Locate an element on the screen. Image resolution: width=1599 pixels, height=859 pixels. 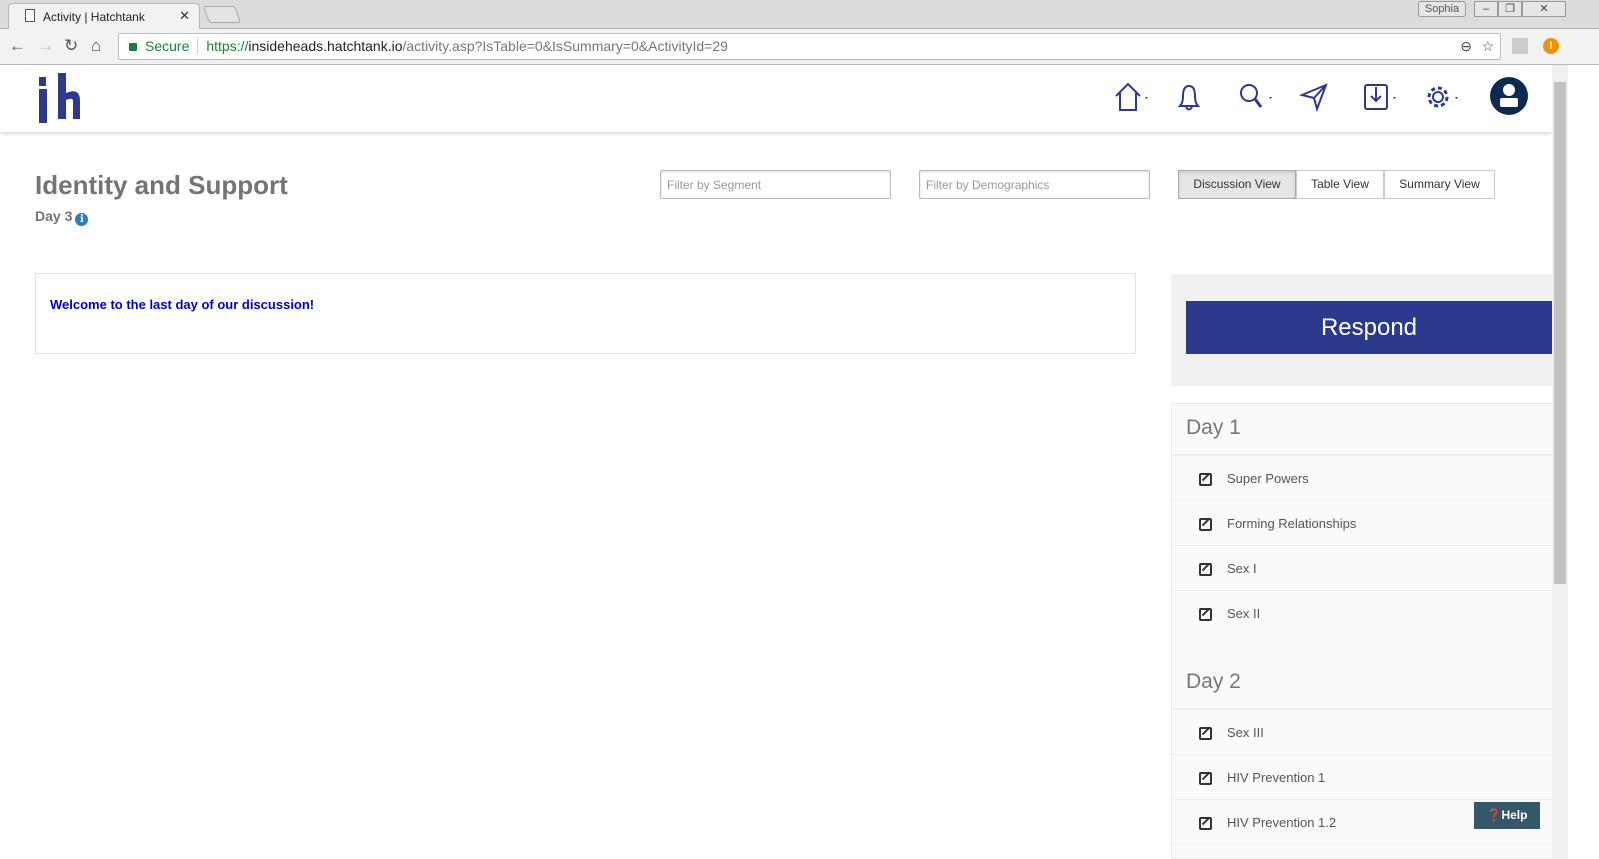
list-item: Sex II is located at coordinates (1362, 613).